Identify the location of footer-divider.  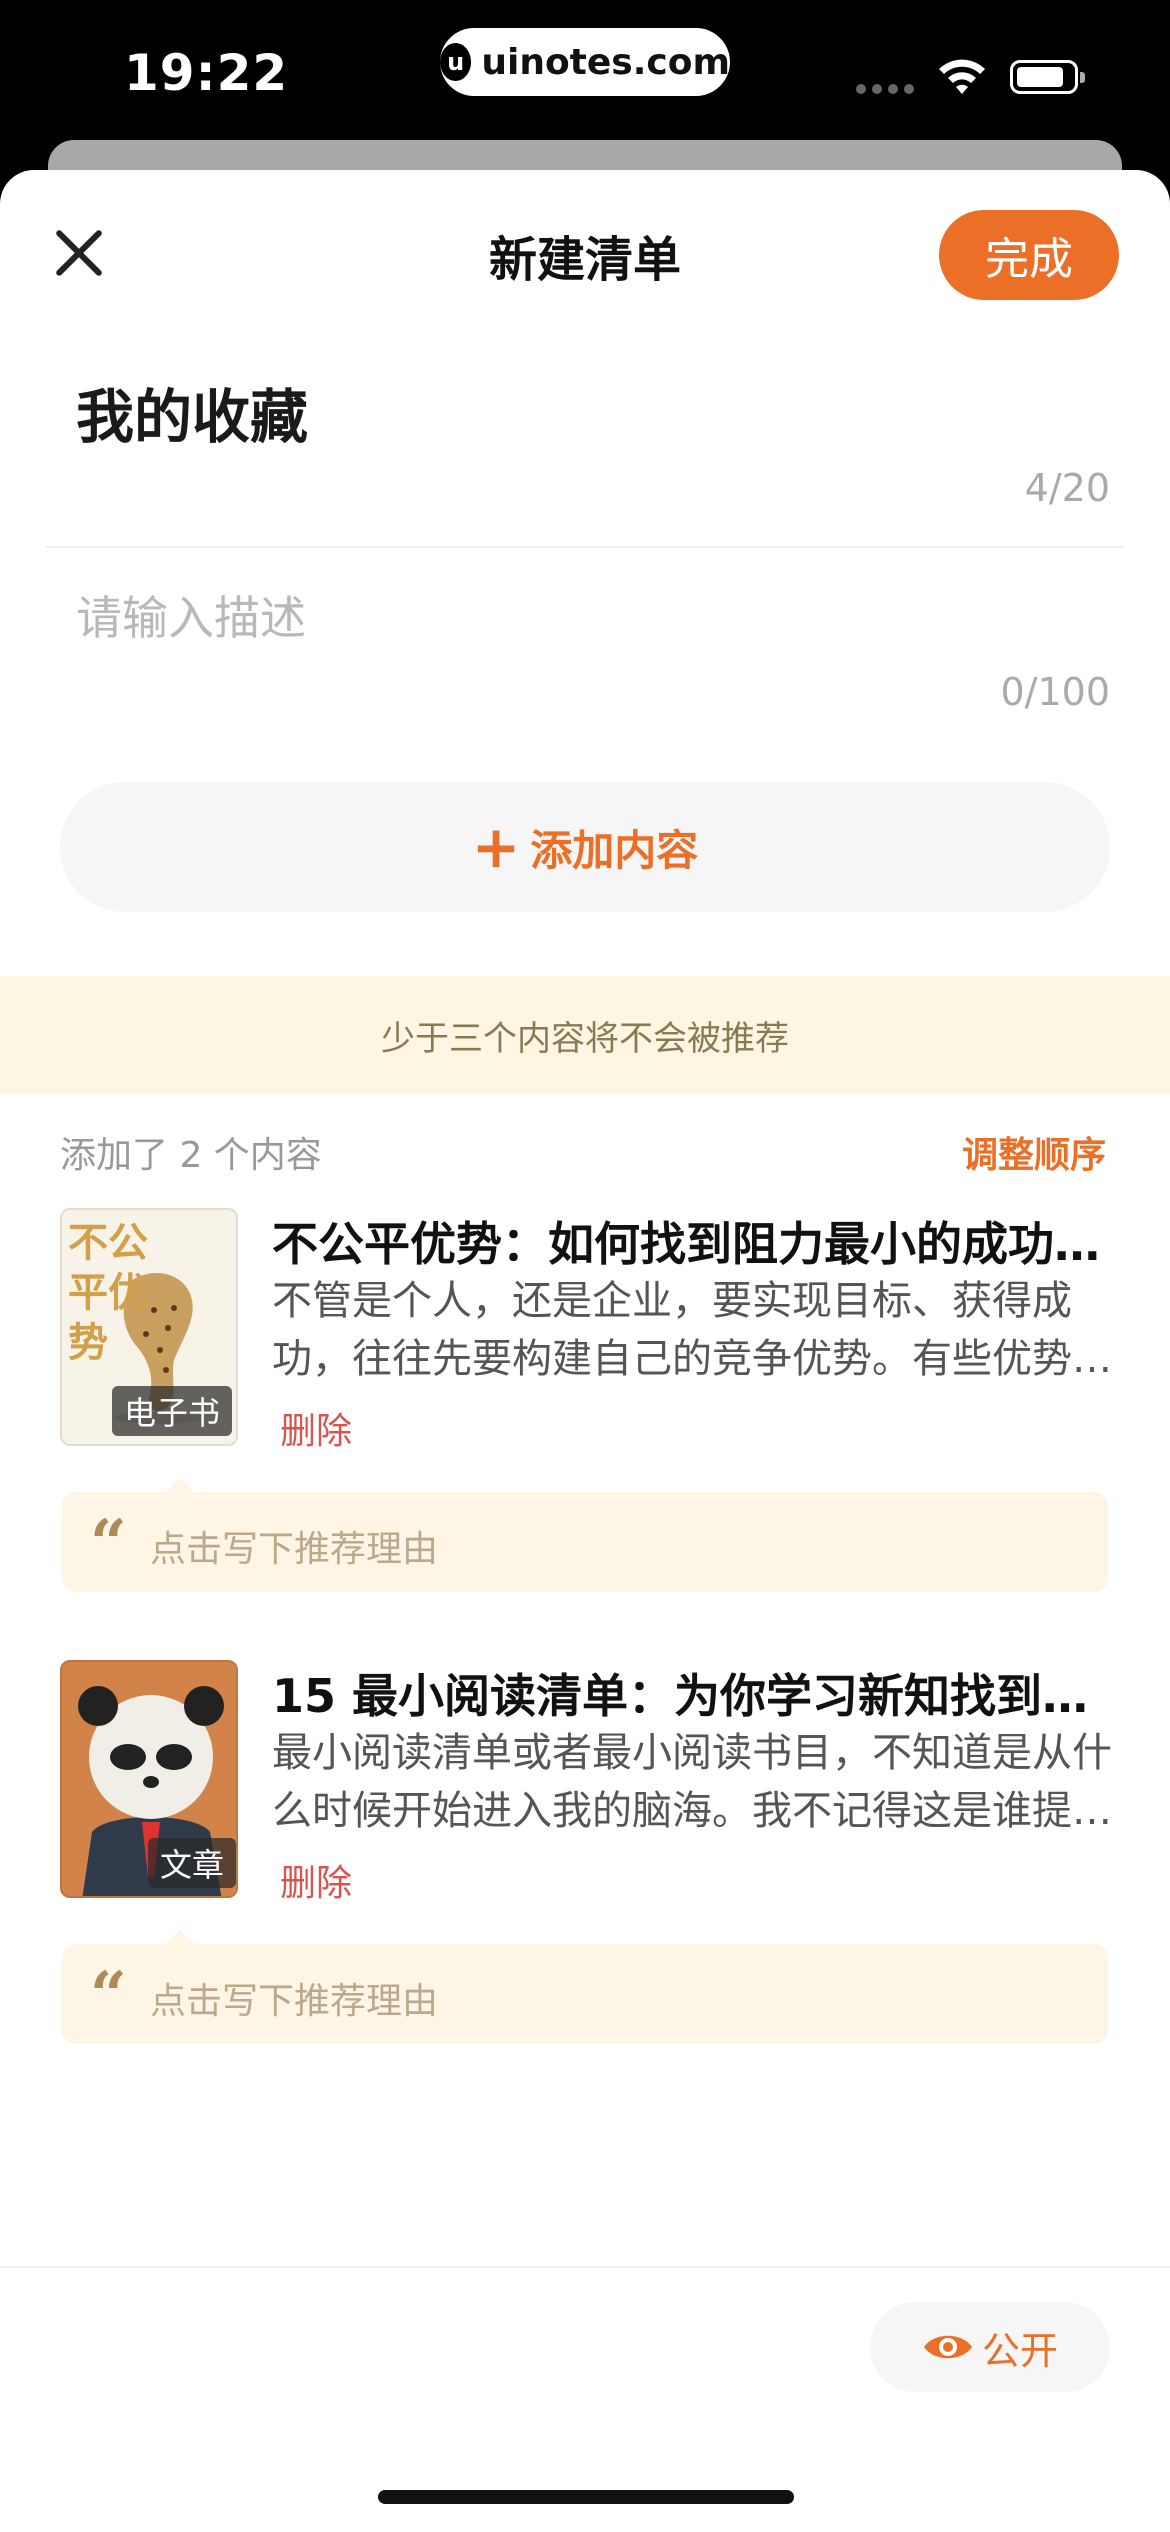
(585, 2267).